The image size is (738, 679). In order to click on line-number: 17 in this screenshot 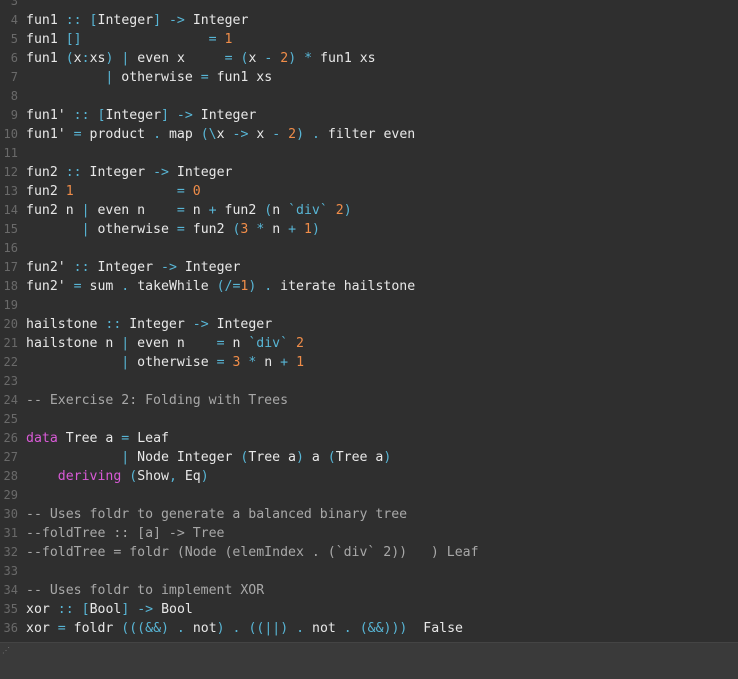, I will do `click(10, 267)`.